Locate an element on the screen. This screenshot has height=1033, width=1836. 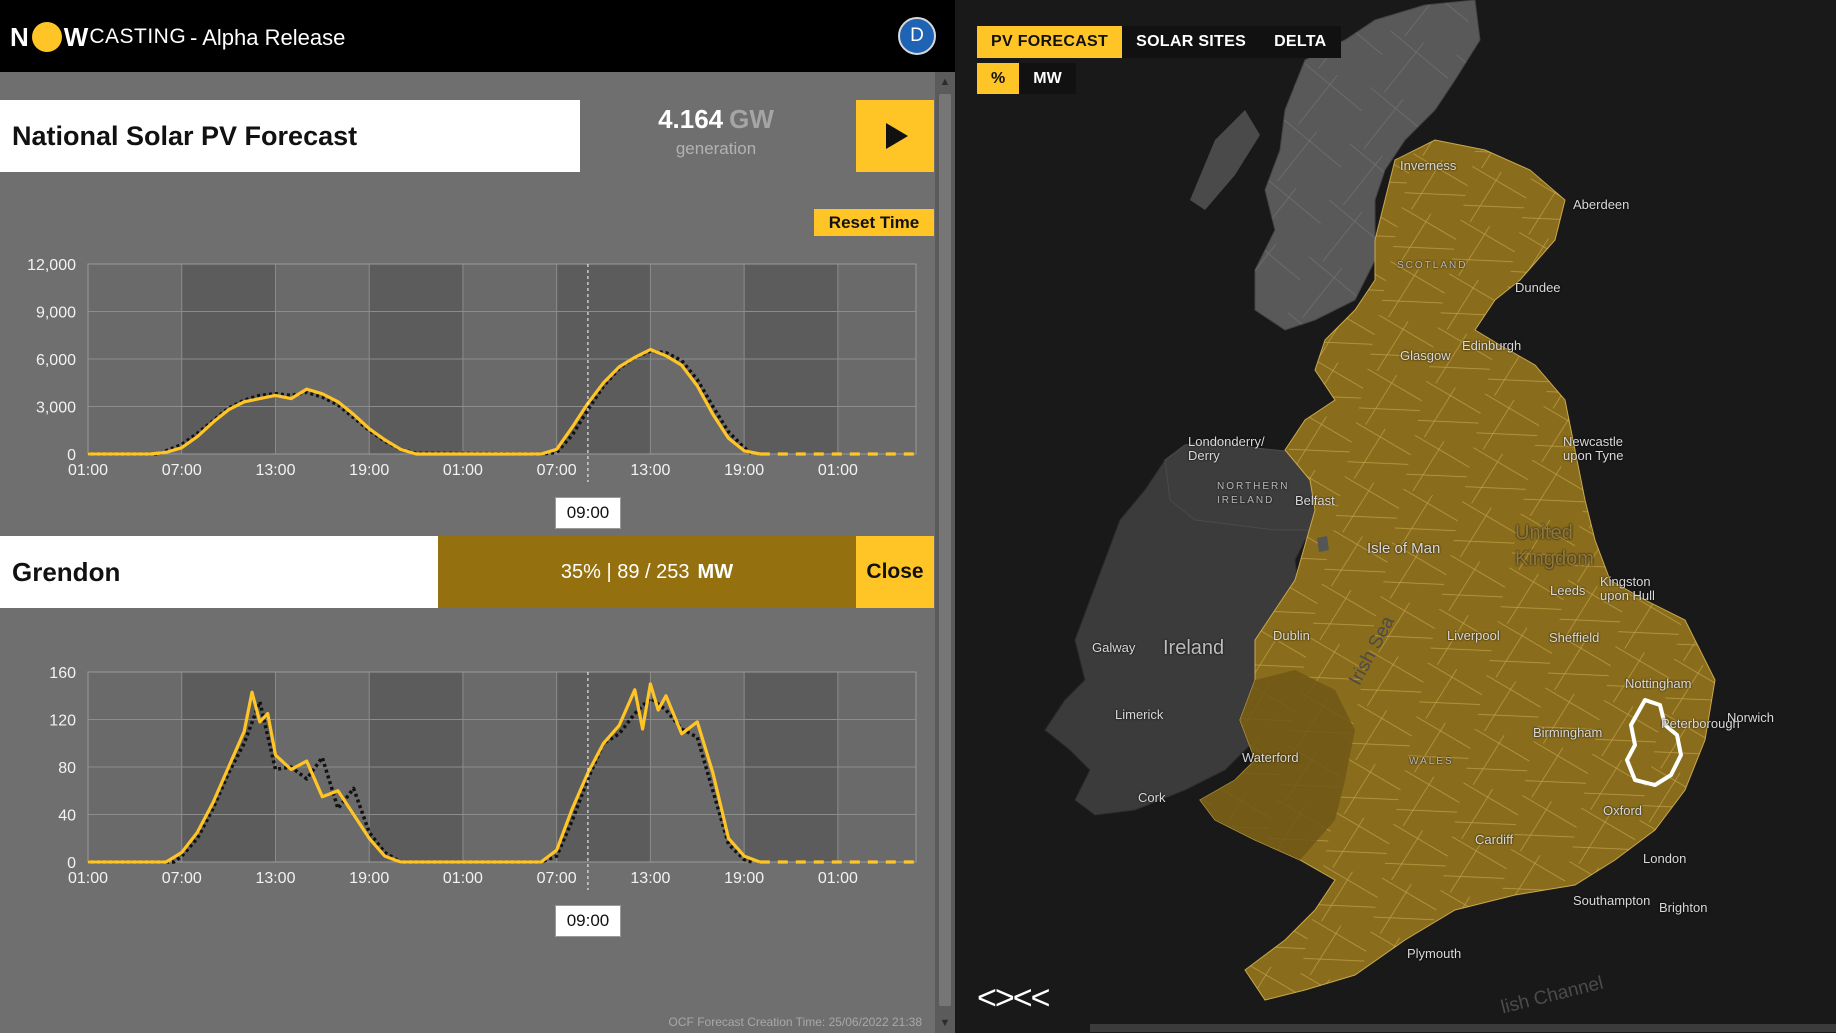
region-stats: 35% | 89 / 253 MW is located at coordinates (647, 572).